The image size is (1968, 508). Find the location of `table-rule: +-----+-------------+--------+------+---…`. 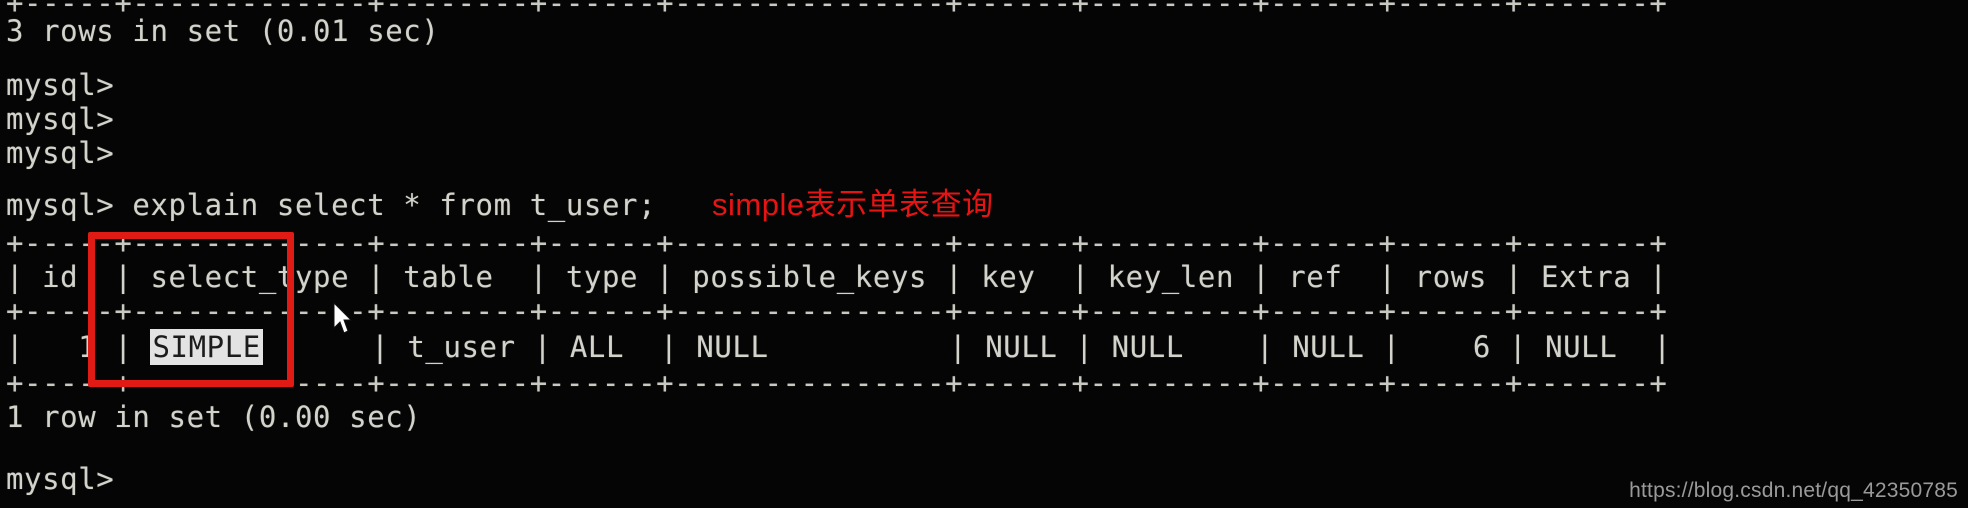

table-rule: +-----+-------------+--------+------+---… is located at coordinates (836, 7).